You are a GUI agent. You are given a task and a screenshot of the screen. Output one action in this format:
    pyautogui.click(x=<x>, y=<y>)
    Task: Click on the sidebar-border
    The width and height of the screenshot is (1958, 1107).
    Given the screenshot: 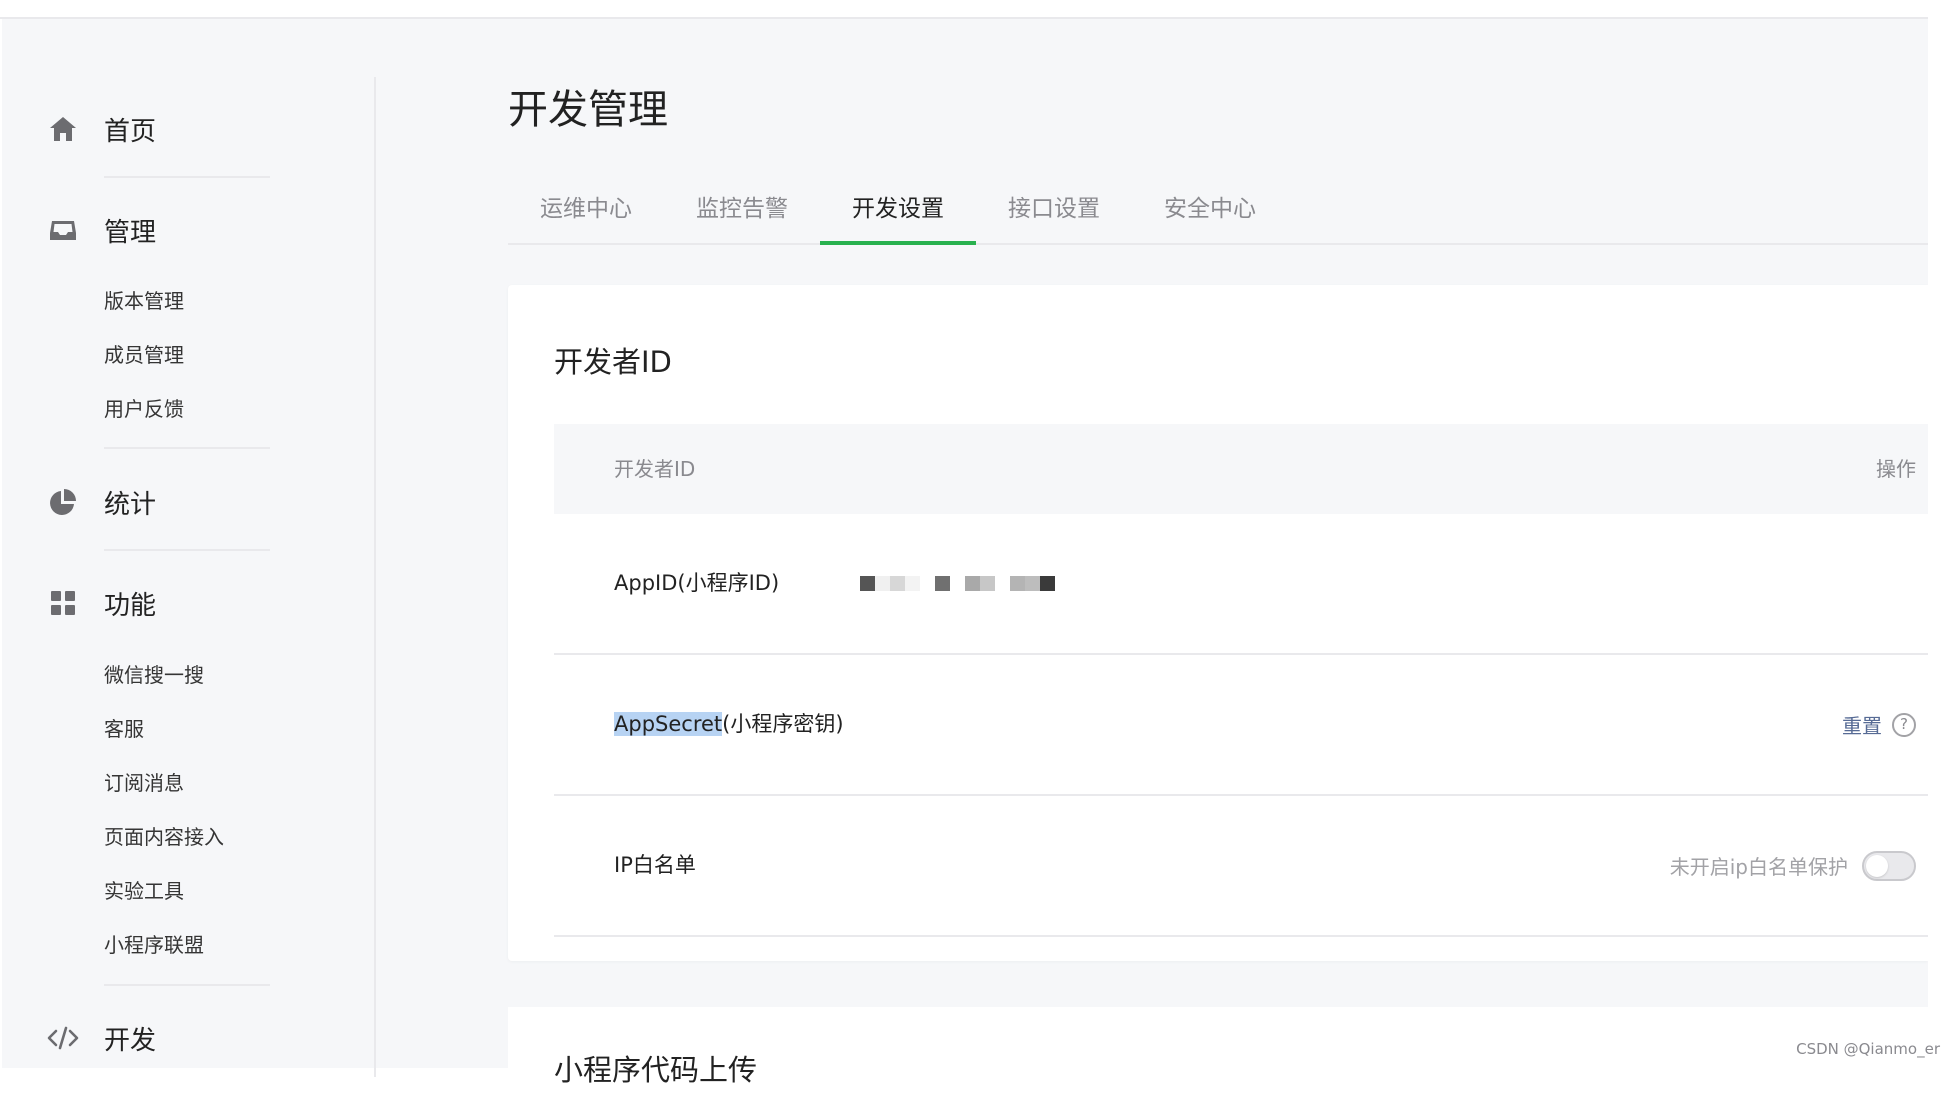 What is the action you would take?
    pyautogui.click(x=375, y=577)
    